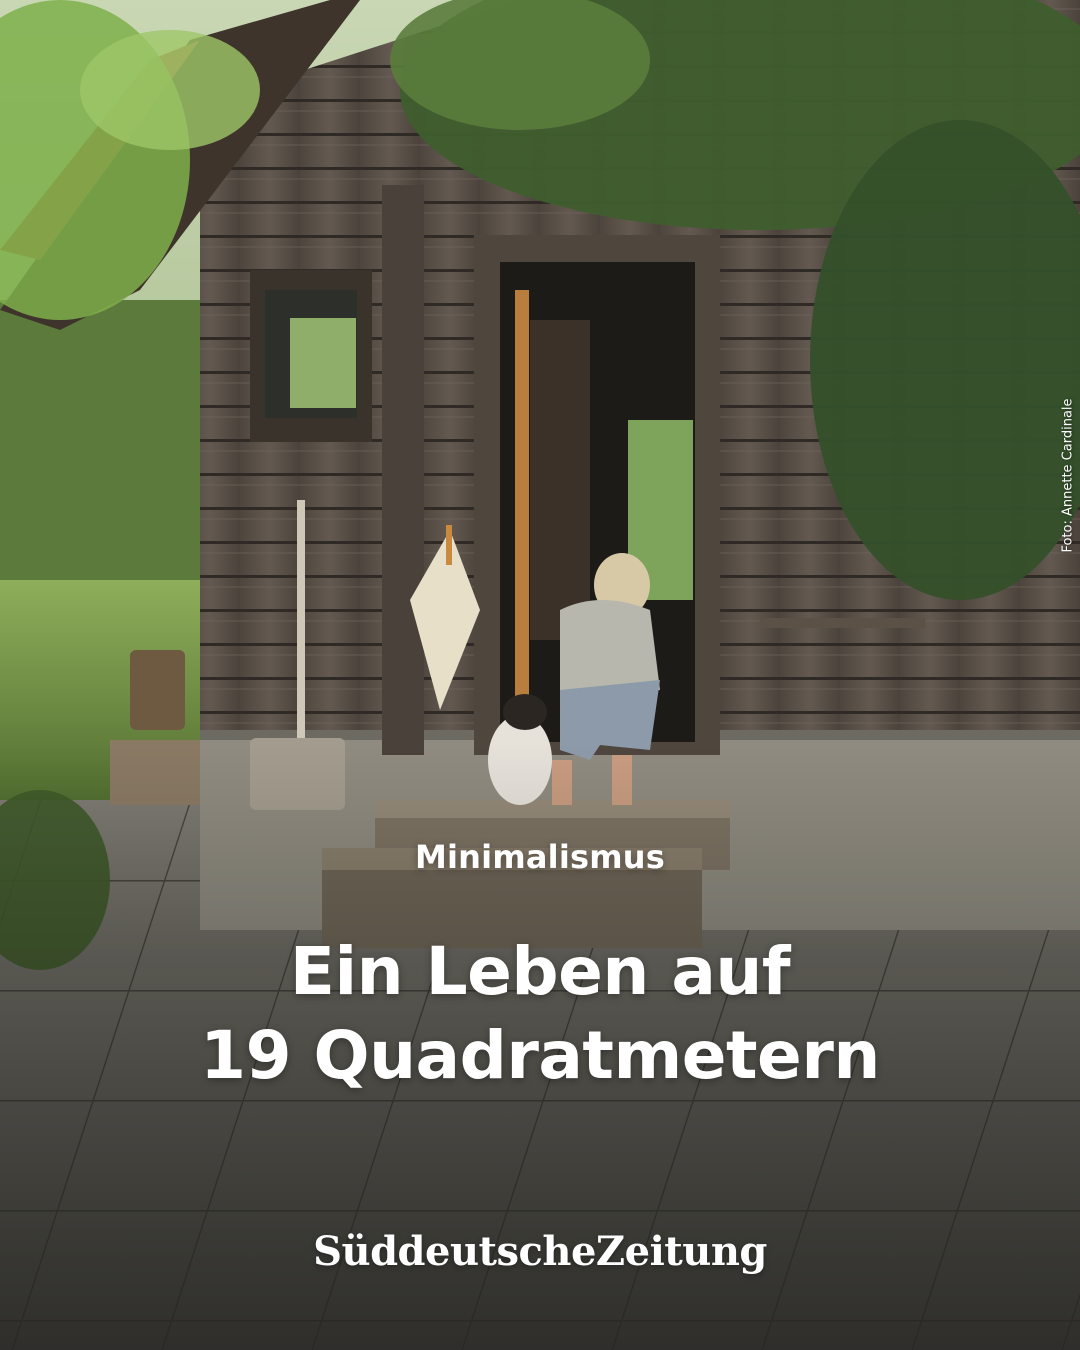  What do you see at coordinates (540, 971) in the screenshot?
I see `headline-line-1: Ein Leben auf` at bounding box center [540, 971].